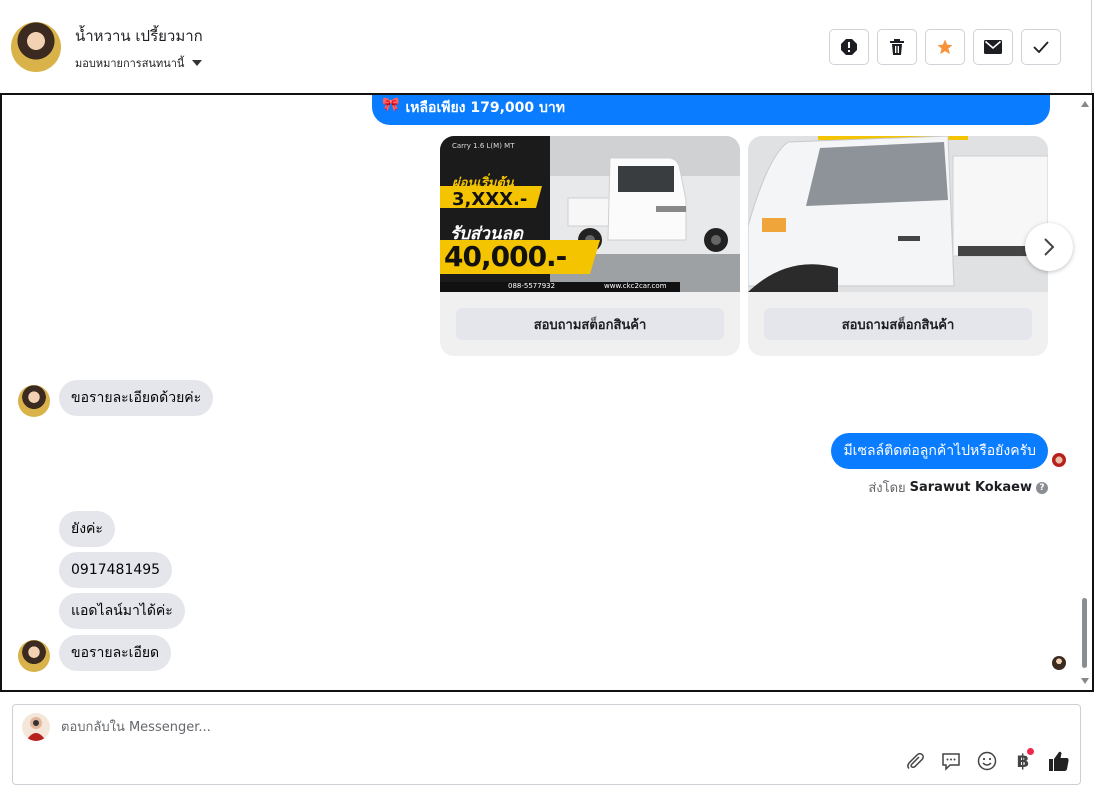 This screenshot has width=1098, height=794. I want to click on star-button, so click(945, 47).